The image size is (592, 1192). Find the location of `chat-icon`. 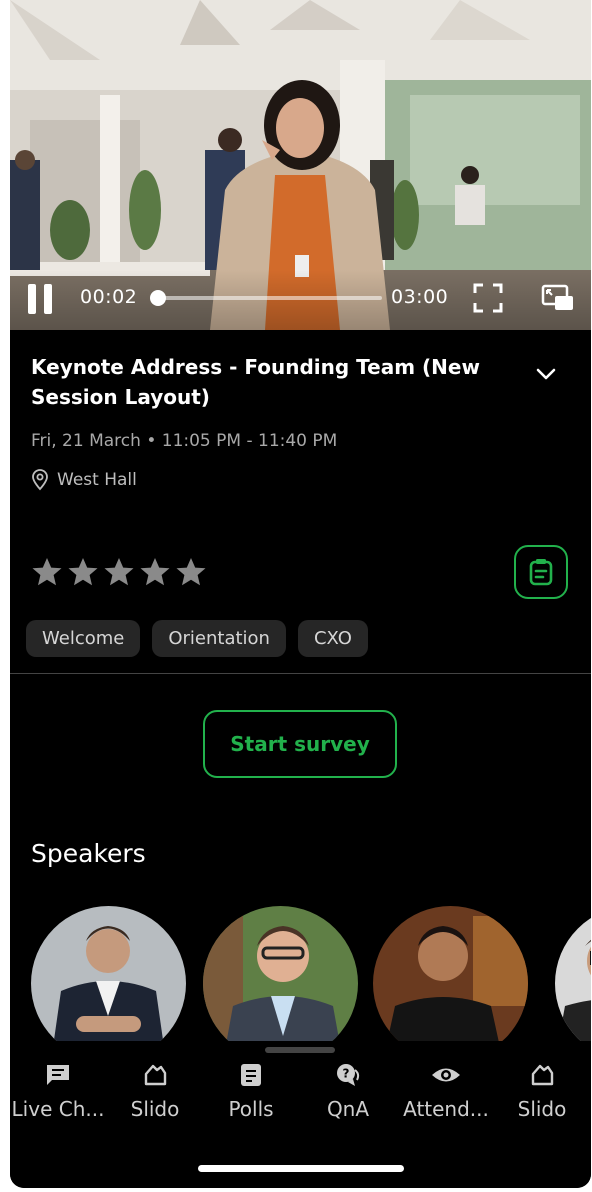

chat-icon is located at coordinates (58, 1075).